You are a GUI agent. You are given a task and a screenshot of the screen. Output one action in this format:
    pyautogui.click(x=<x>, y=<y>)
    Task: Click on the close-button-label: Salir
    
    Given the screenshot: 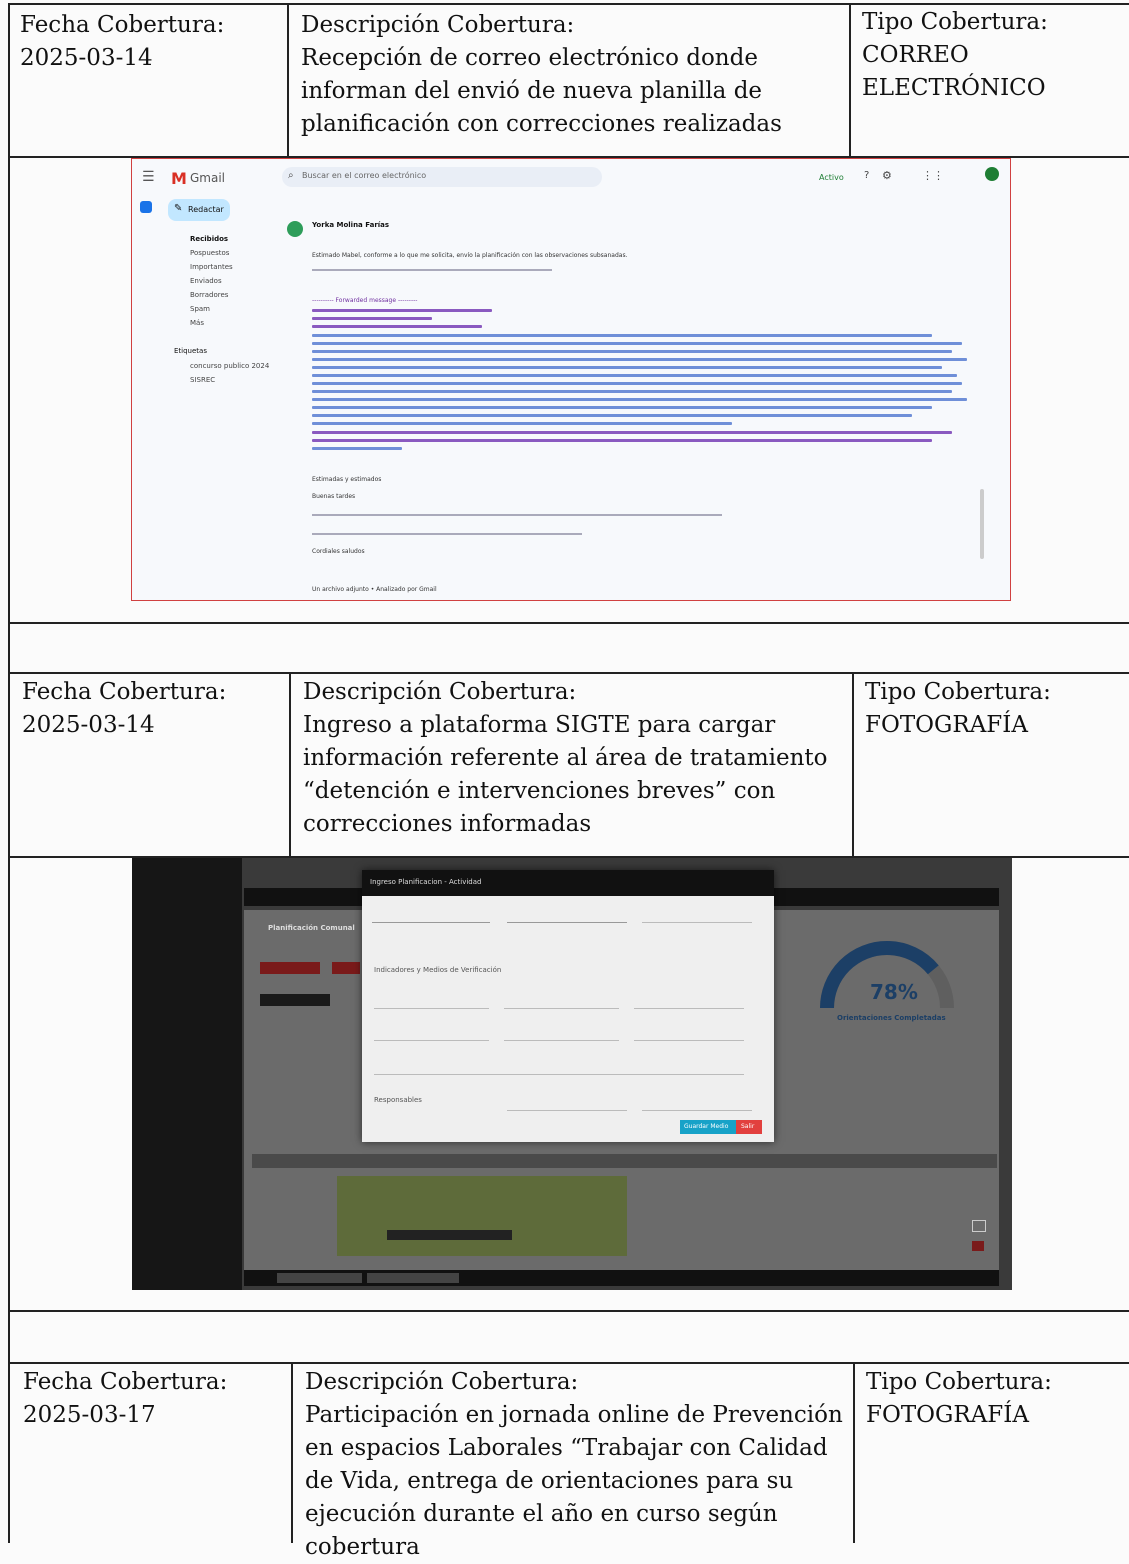 What is the action you would take?
    pyautogui.click(x=748, y=1126)
    